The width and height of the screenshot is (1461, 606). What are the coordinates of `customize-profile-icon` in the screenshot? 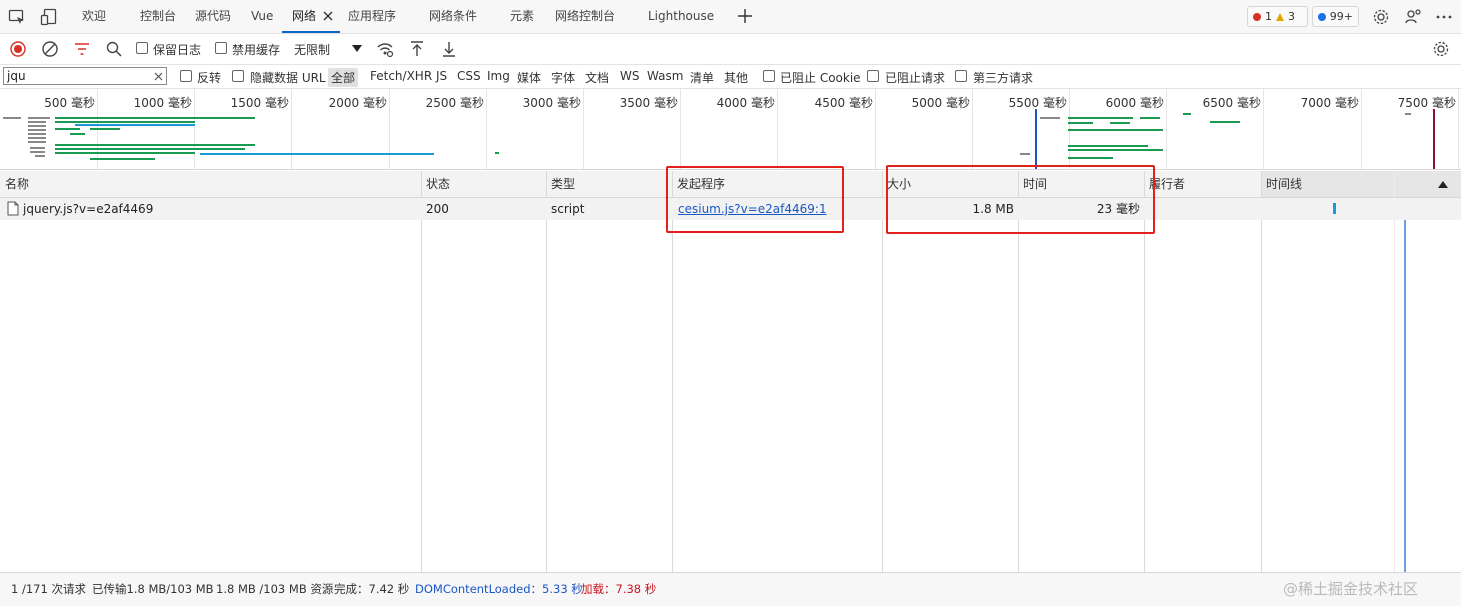 It's located at (1413, 17).